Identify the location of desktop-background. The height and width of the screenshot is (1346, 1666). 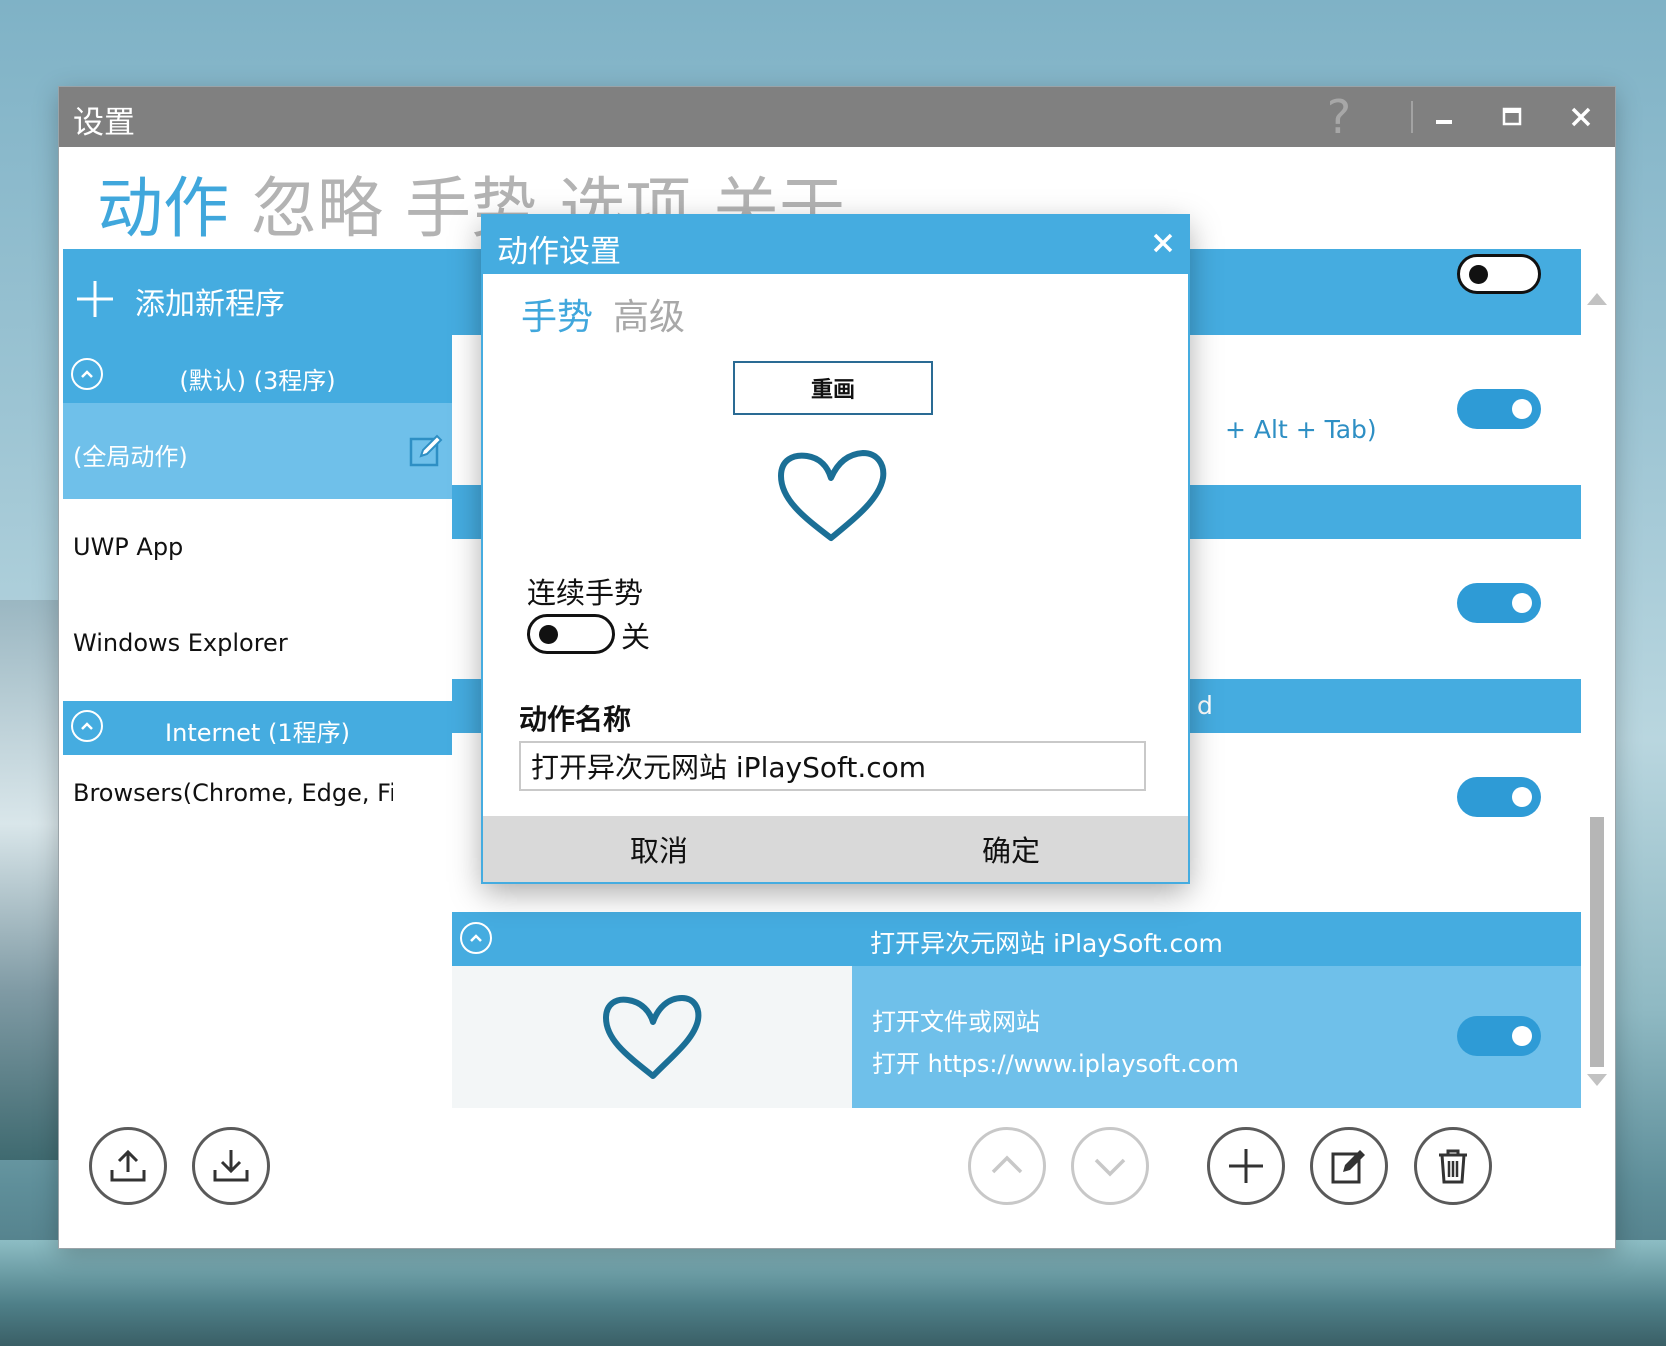
(30, 880).